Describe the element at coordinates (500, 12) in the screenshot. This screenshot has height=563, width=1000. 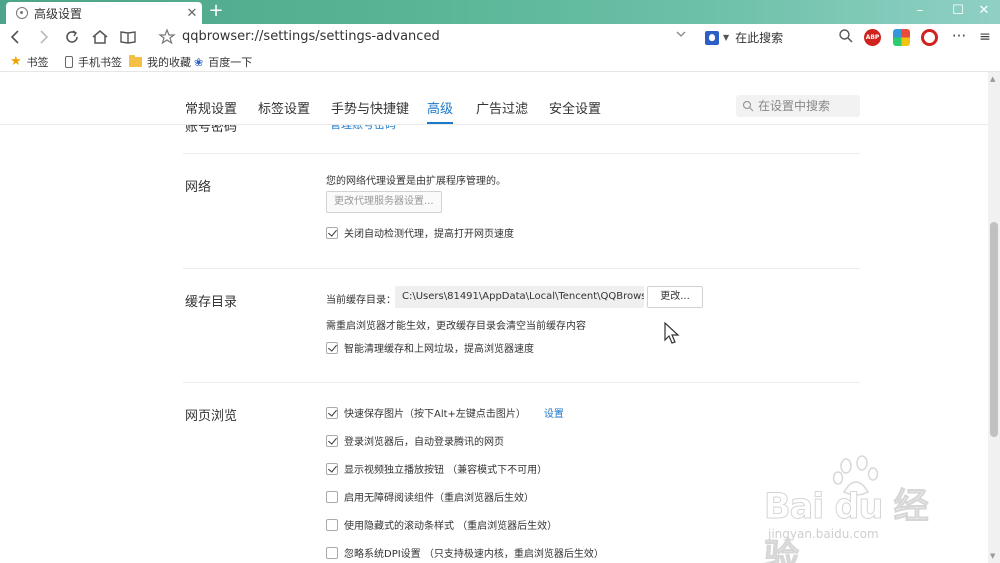
I see `title-bar: 高级设置 ✕ + – ☐ ✕` at that location.